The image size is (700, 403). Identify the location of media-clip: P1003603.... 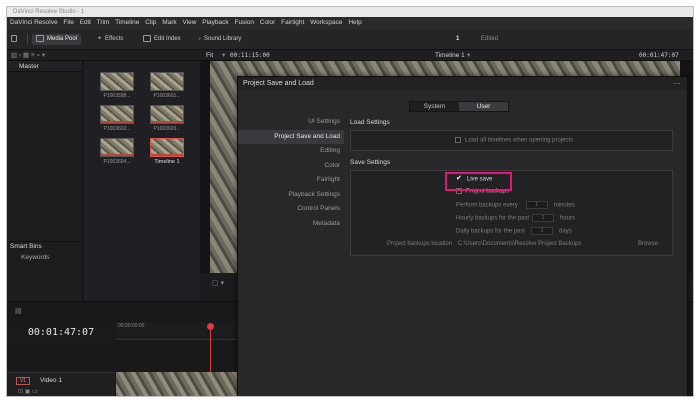
(167, 118).